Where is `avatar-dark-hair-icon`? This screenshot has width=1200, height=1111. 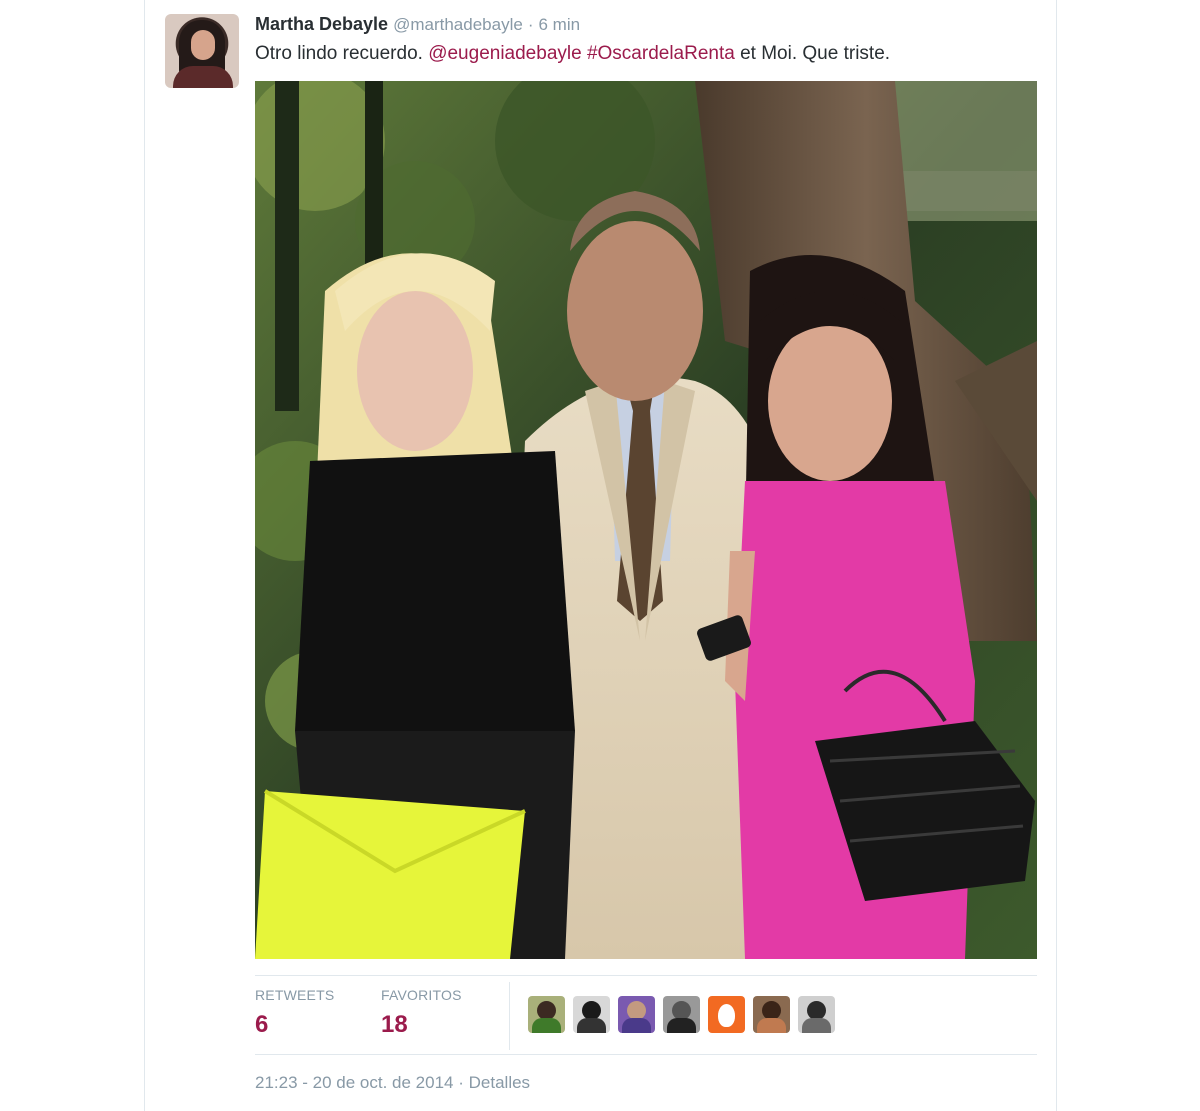 avatar-dark-hair-icon is located at coordinates (591, 1014).